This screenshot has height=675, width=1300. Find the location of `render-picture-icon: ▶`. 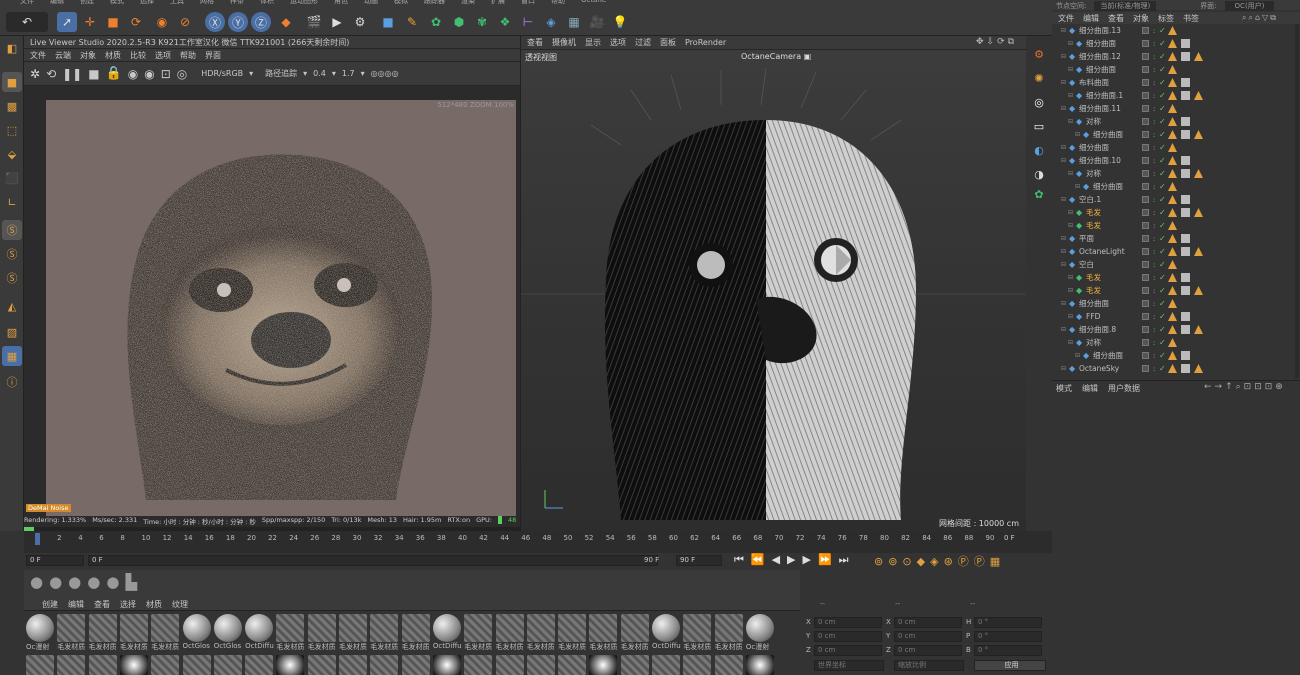

render-picture-icon: ▶ is located at coordinates (337, 22).